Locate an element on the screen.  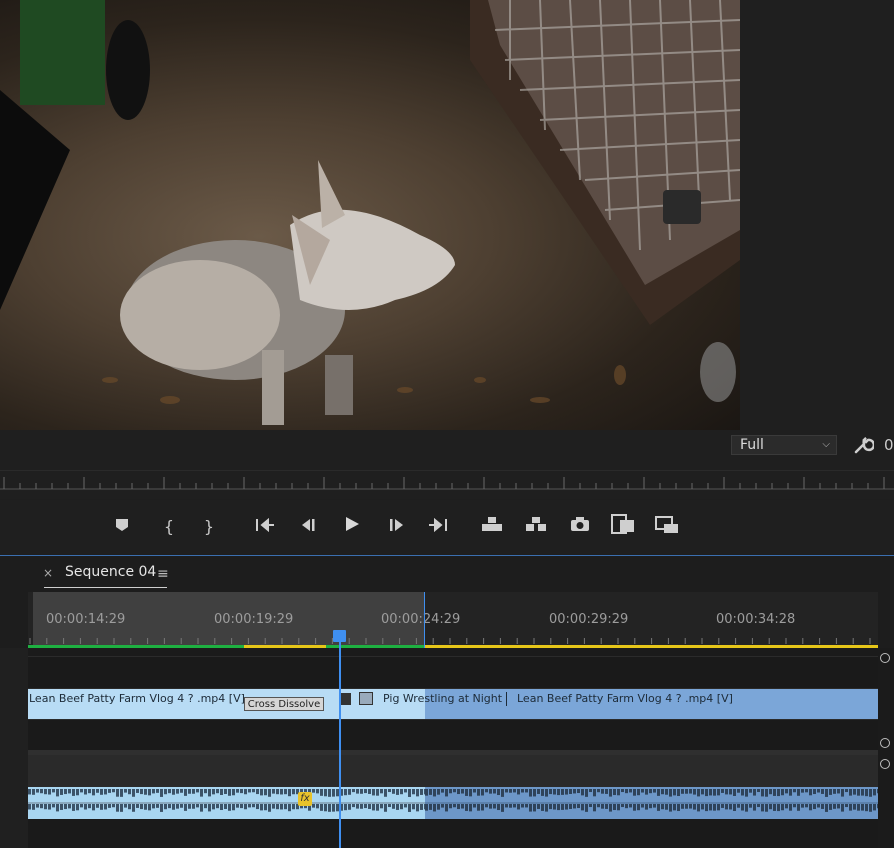
video-track-empty is located at coordinates (453, 735).